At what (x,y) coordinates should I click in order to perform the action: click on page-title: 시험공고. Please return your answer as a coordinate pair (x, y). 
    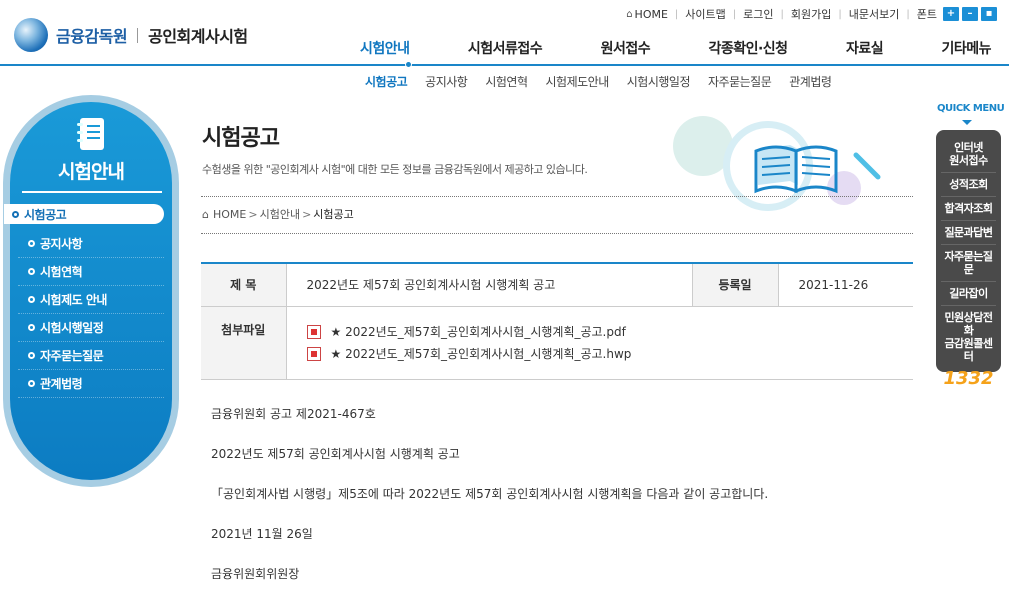
    Looking at the image, I should click on (241, 138).